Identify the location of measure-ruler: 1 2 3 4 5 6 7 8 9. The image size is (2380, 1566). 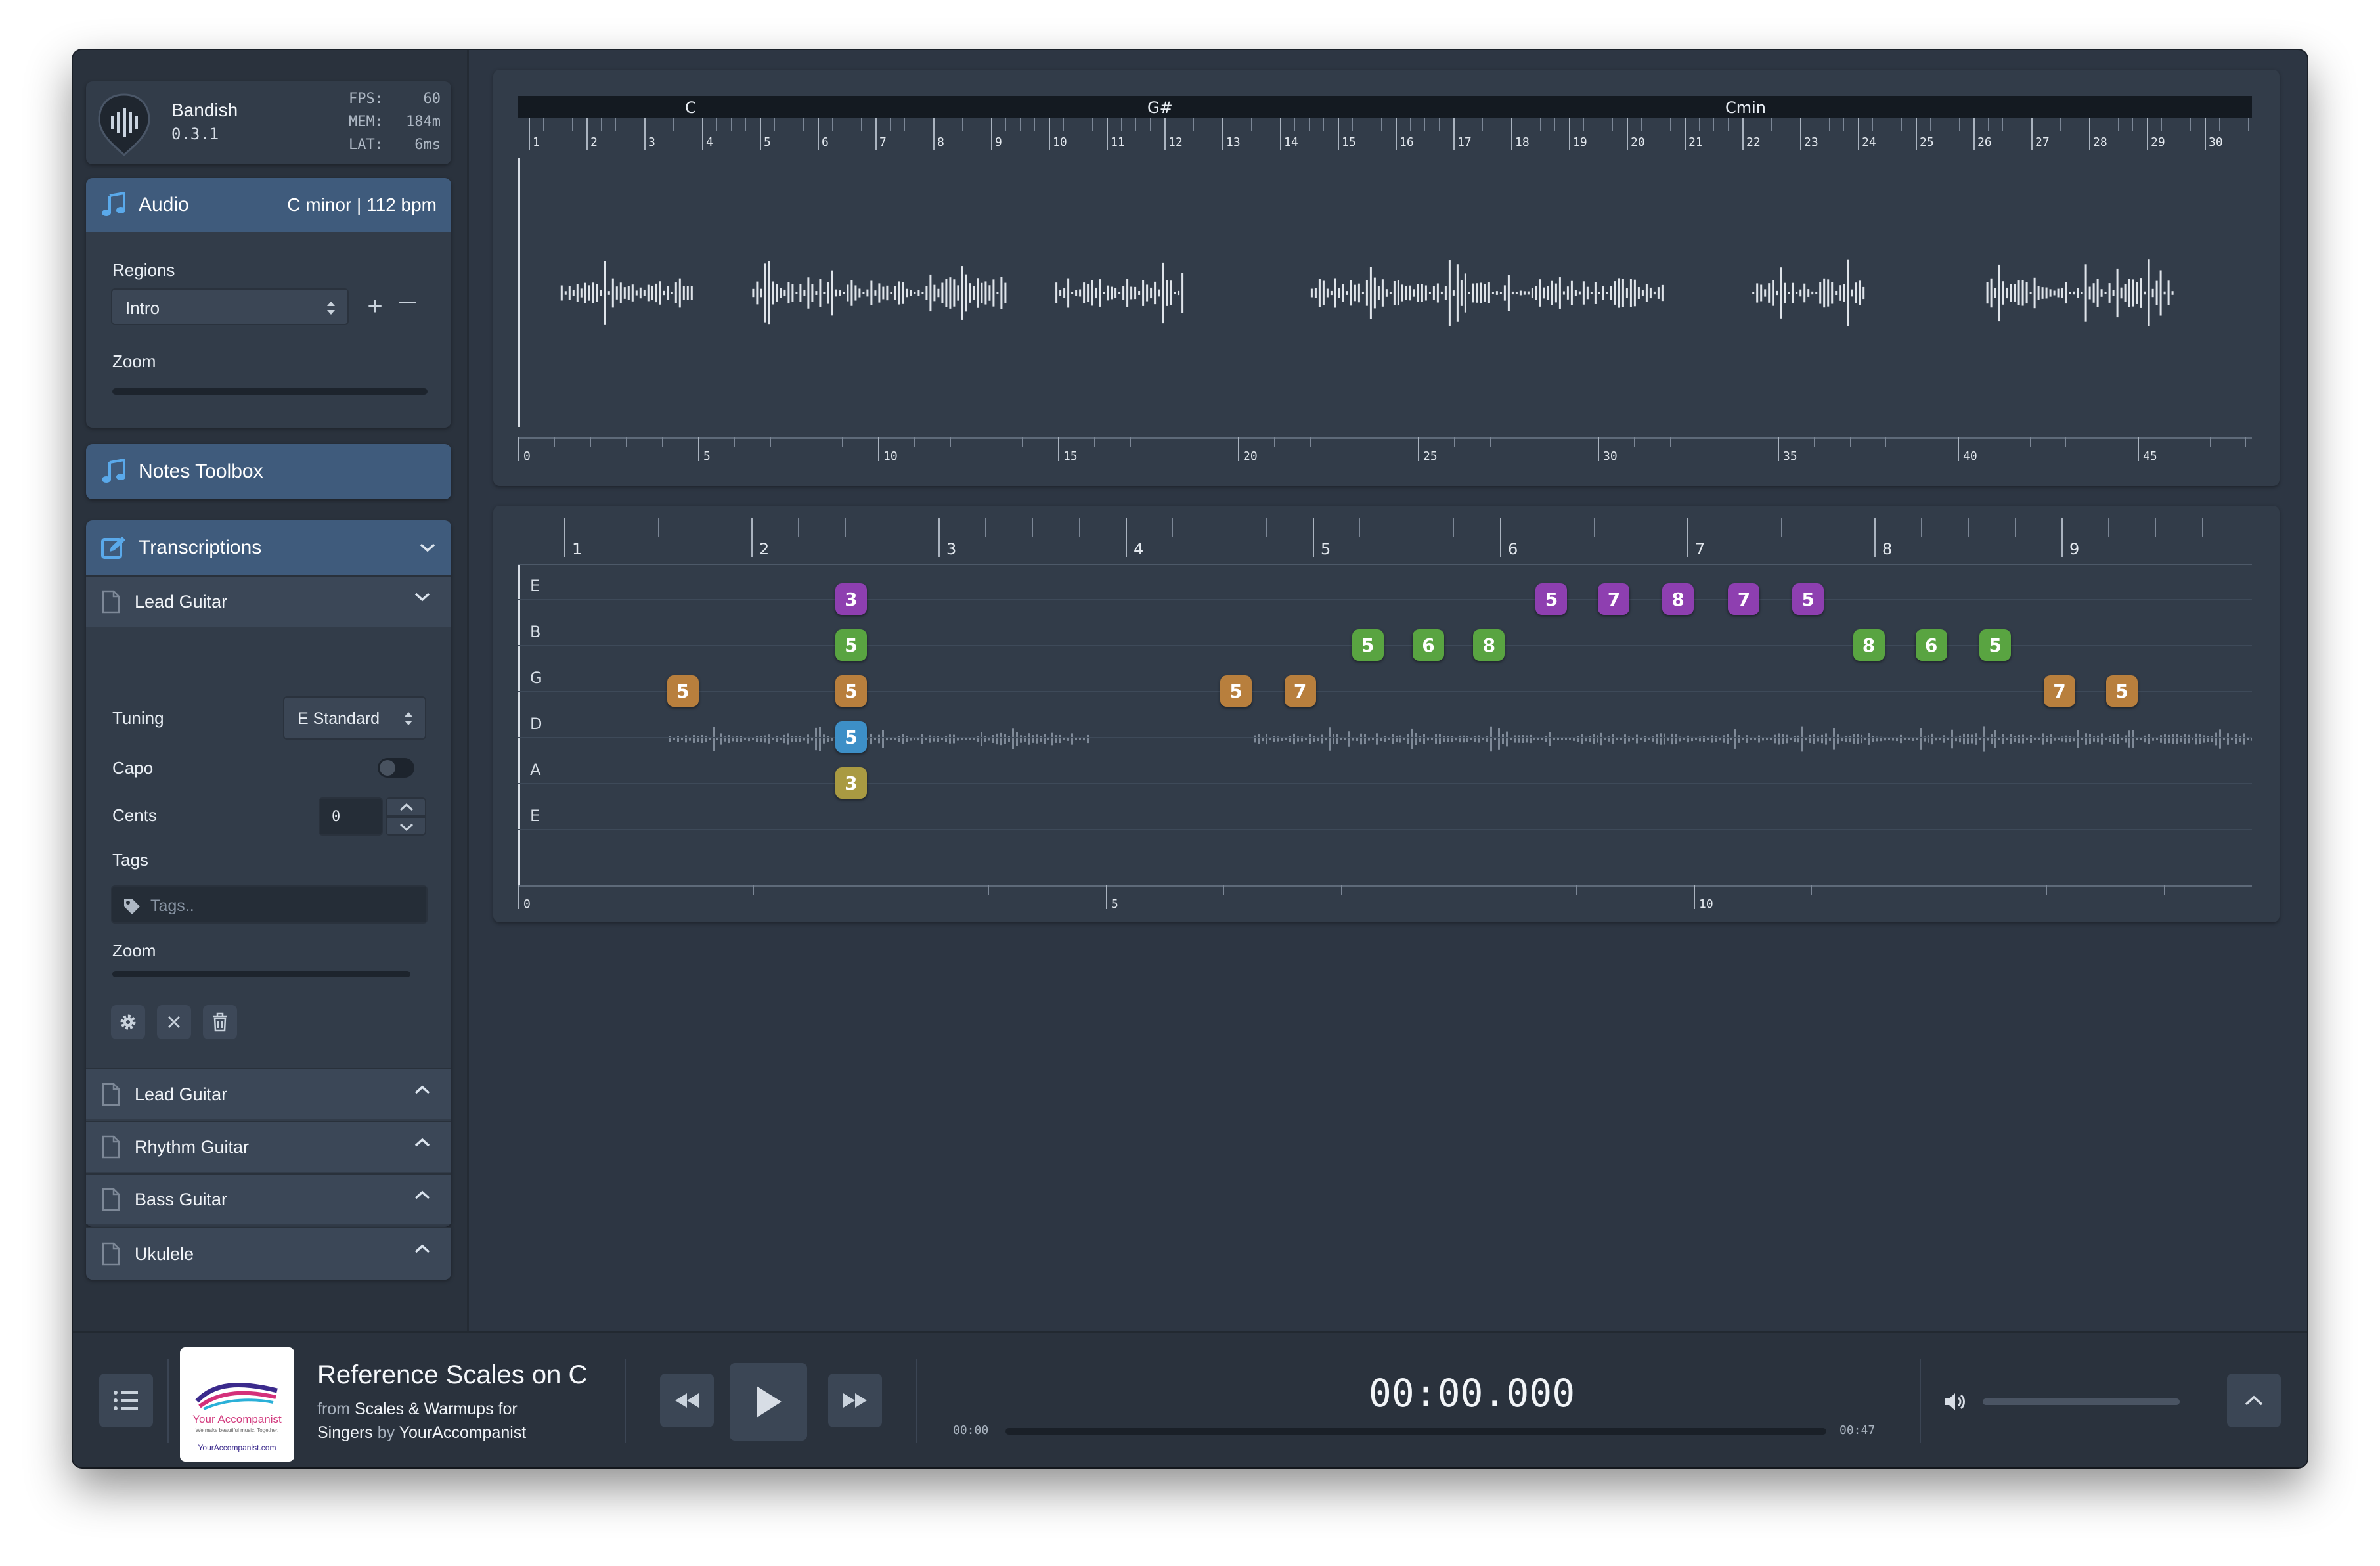
(1385, 541).